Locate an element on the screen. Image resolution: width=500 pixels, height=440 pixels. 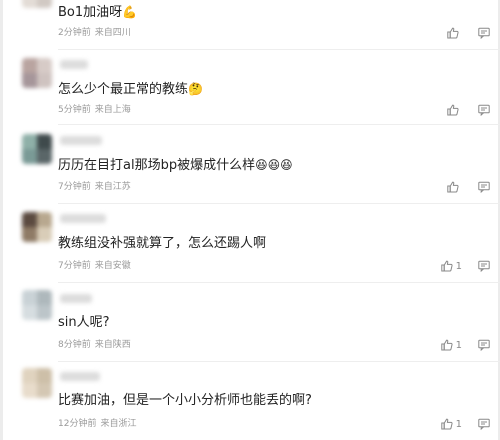
comment-text: 历历在目打al那场bp被爆成什么样😆😆😆 is located at coordinates (175, 165).